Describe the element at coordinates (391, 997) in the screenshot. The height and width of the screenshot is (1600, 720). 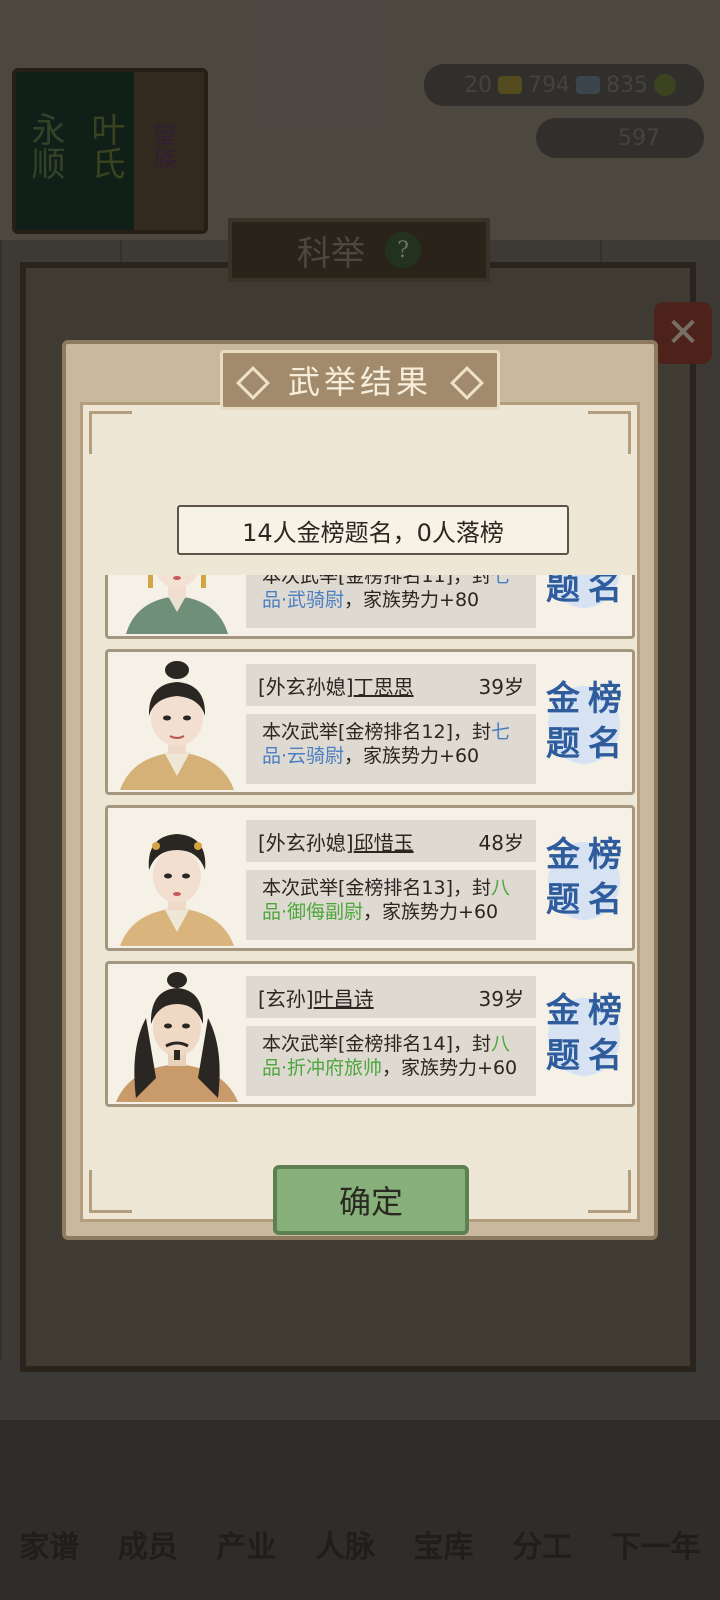
I see `result-info-header: [玄孙]叶昌诗 39岁` at that location.